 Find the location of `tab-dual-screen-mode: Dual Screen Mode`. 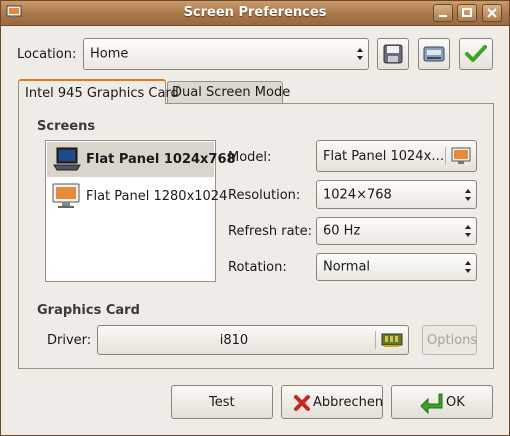

tab-dual-screen-mode: Dual Screen Mode is located at coordinates (228, 92).